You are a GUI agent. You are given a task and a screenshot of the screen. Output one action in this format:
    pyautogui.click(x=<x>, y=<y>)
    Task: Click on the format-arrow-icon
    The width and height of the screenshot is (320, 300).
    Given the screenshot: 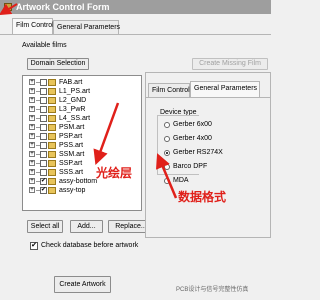 What is the action you would take?
    pyautogui.click(x=166, y=176)
    